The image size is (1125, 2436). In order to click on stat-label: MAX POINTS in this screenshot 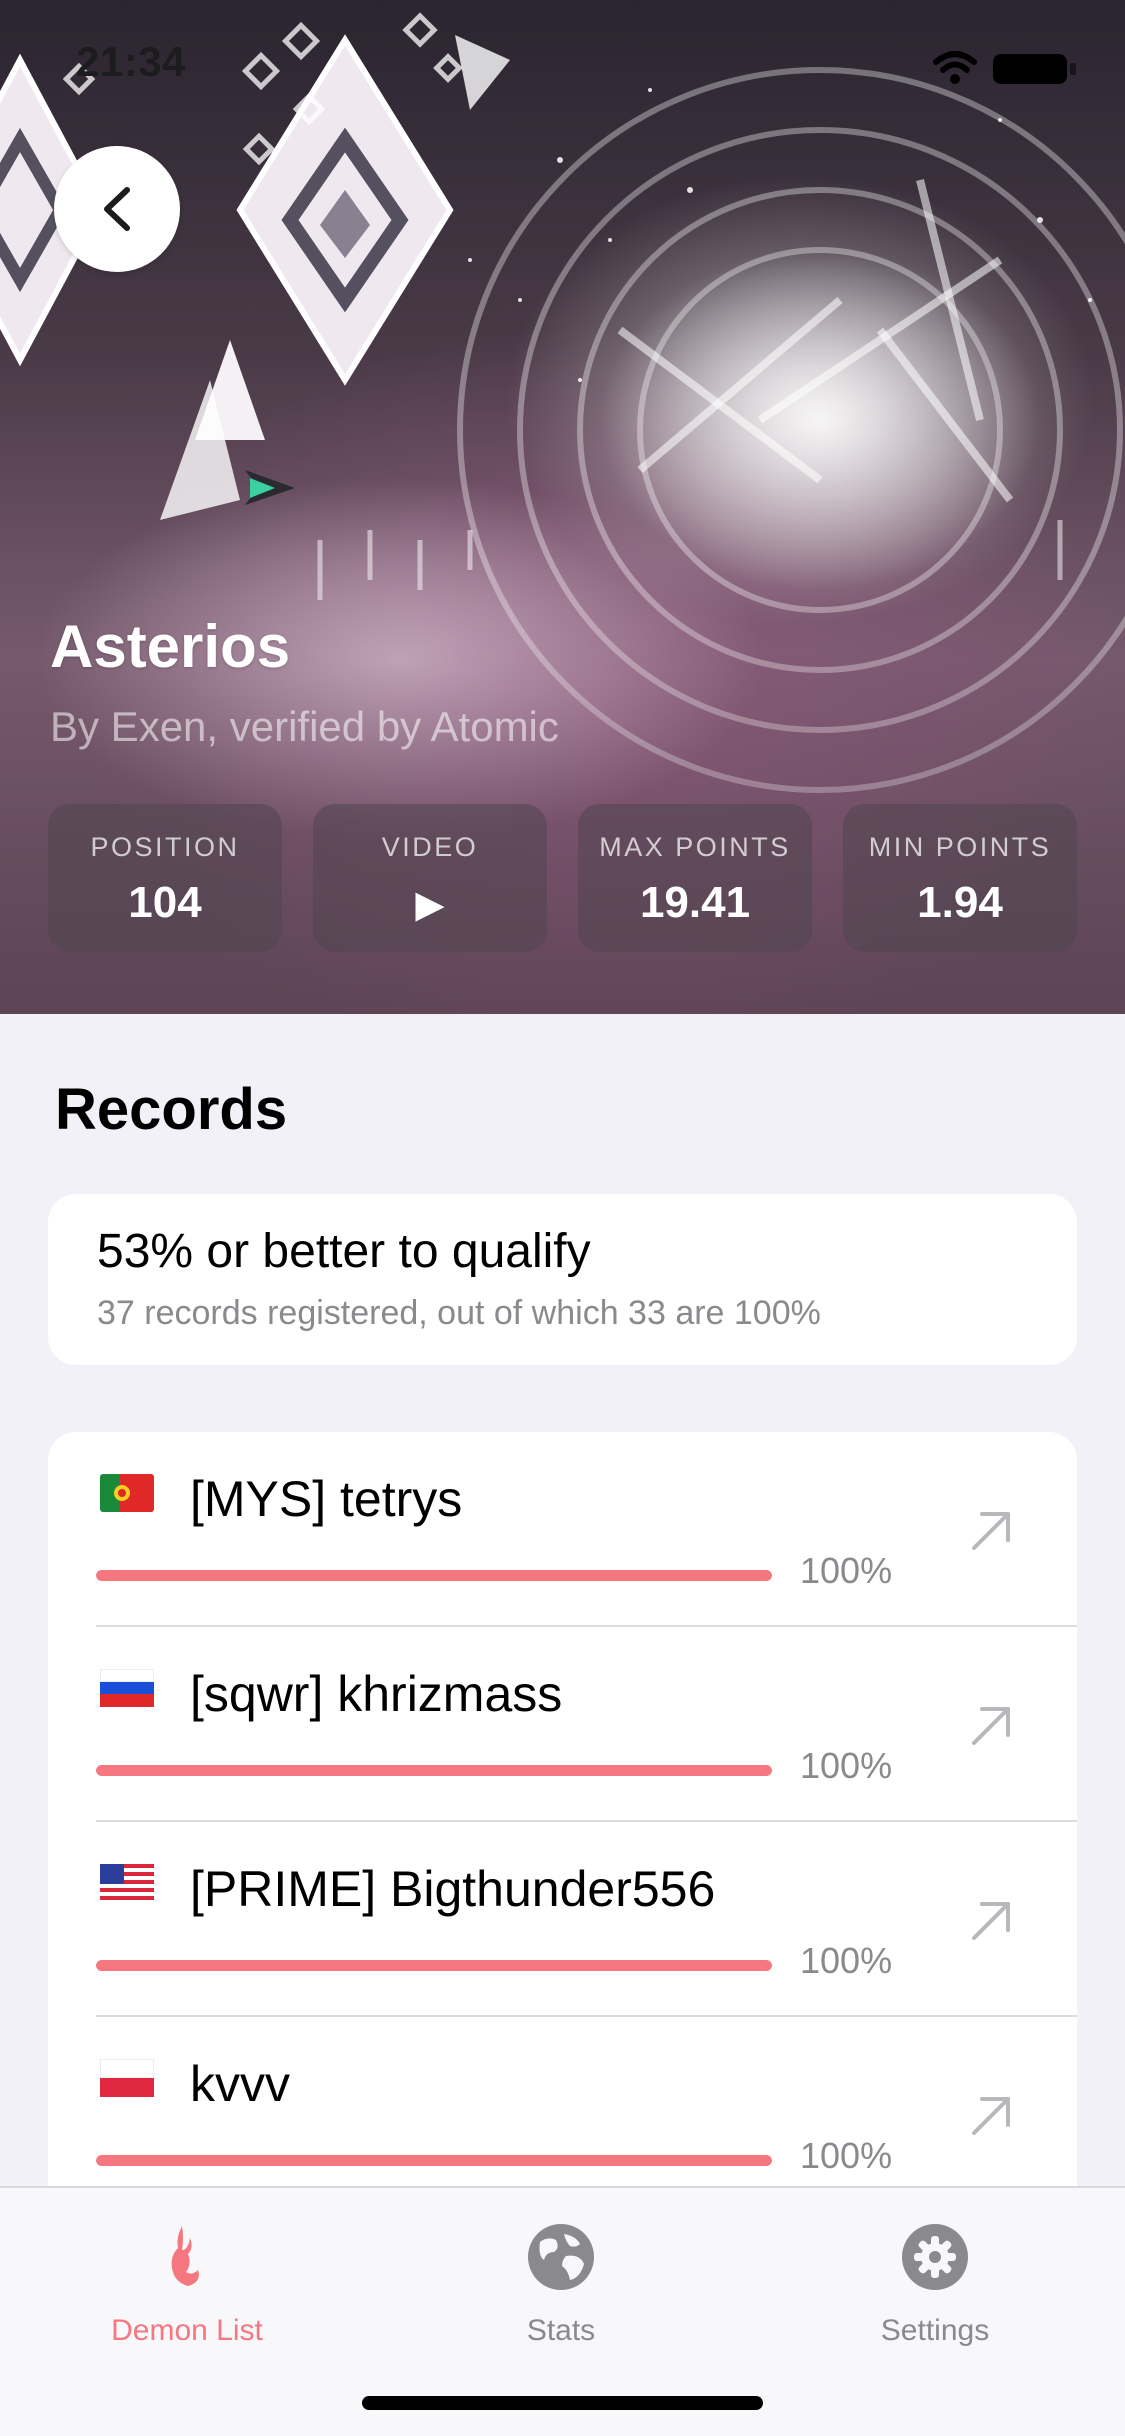, I will do `click(695, 847)`.